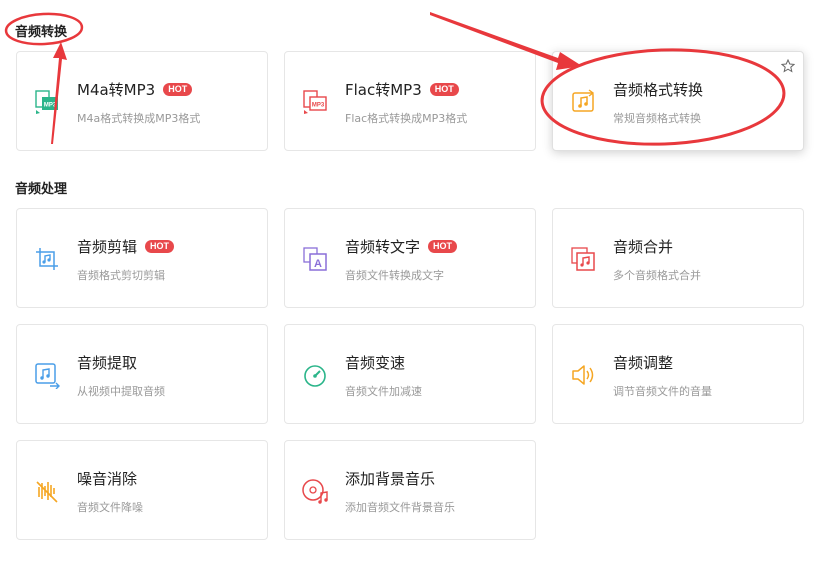 The image size is (824, 583). What do you see at coordinates (657, 275) in the screenshot?
I see `card-desc: 多个音频格式合并` at bounding box center [657, 275].